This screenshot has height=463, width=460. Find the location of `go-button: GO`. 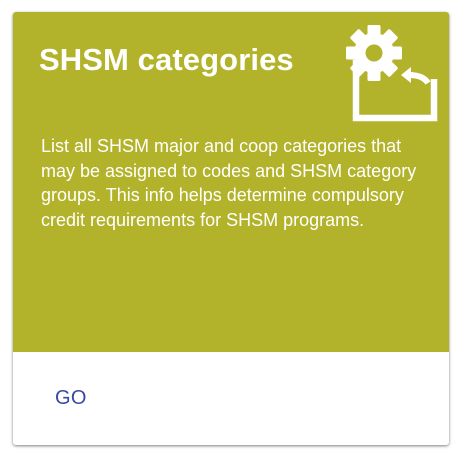

go-button: GO is located at coordinates (71, 398).